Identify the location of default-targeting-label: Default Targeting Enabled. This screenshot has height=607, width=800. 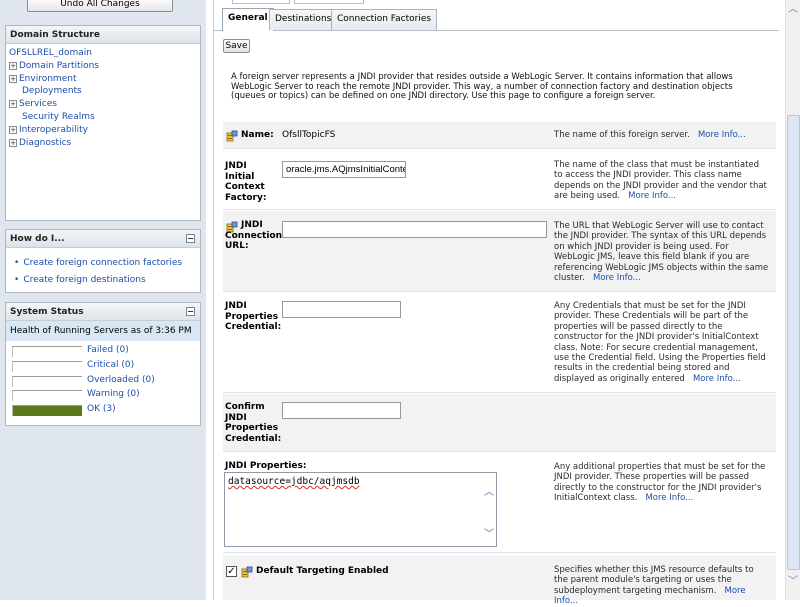
(322, 571).